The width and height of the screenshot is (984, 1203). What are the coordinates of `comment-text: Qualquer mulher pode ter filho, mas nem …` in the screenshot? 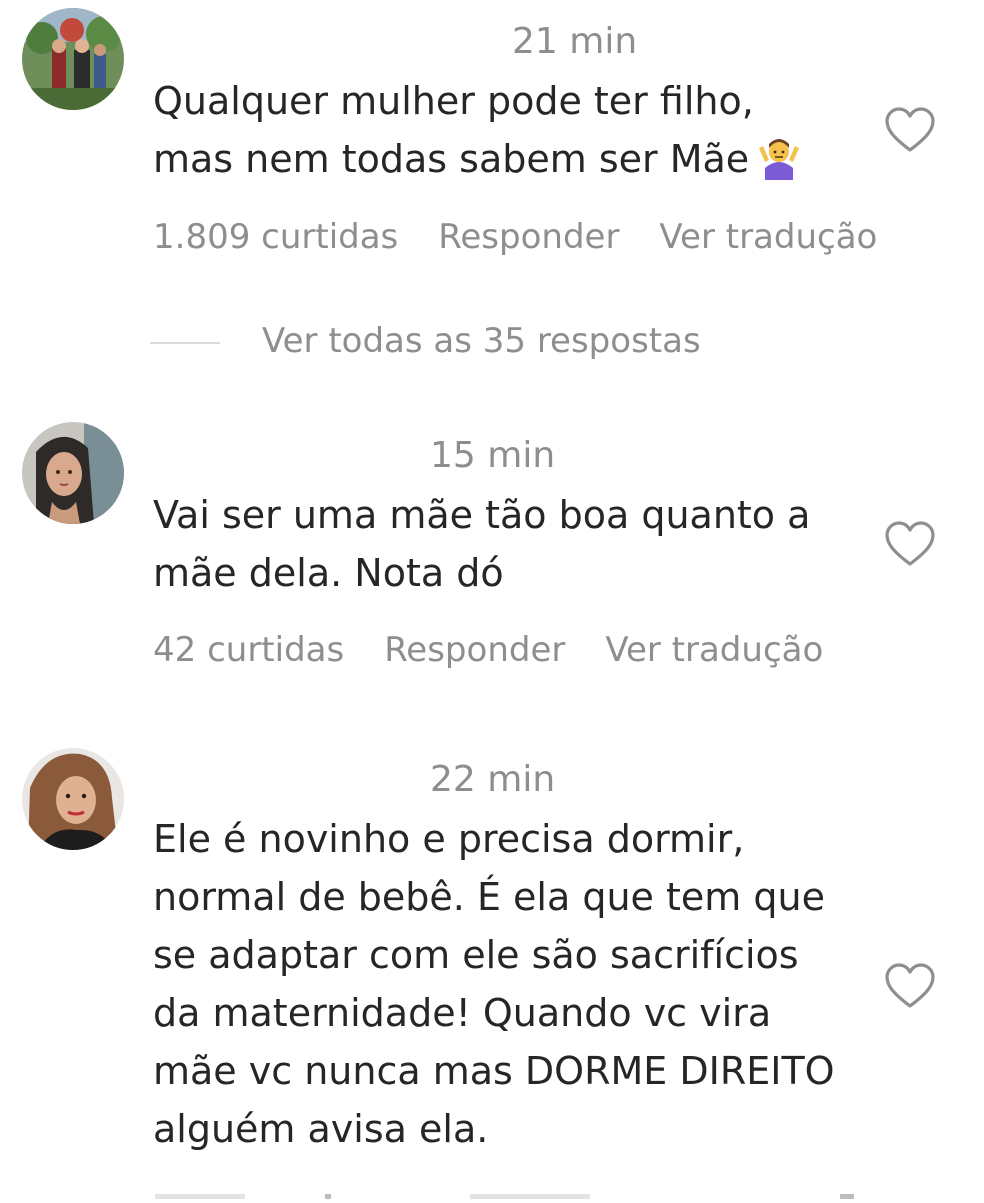 It's located at (513, 130).